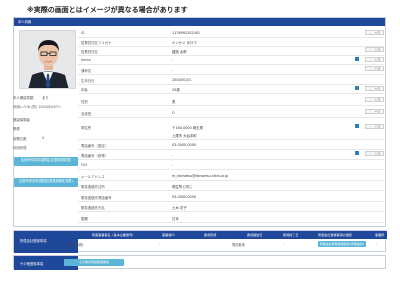 Image resolution: width=400 pixels, height=282 pixels. I want to click on field-row-alias: 通称名 -, so click(231, 70).